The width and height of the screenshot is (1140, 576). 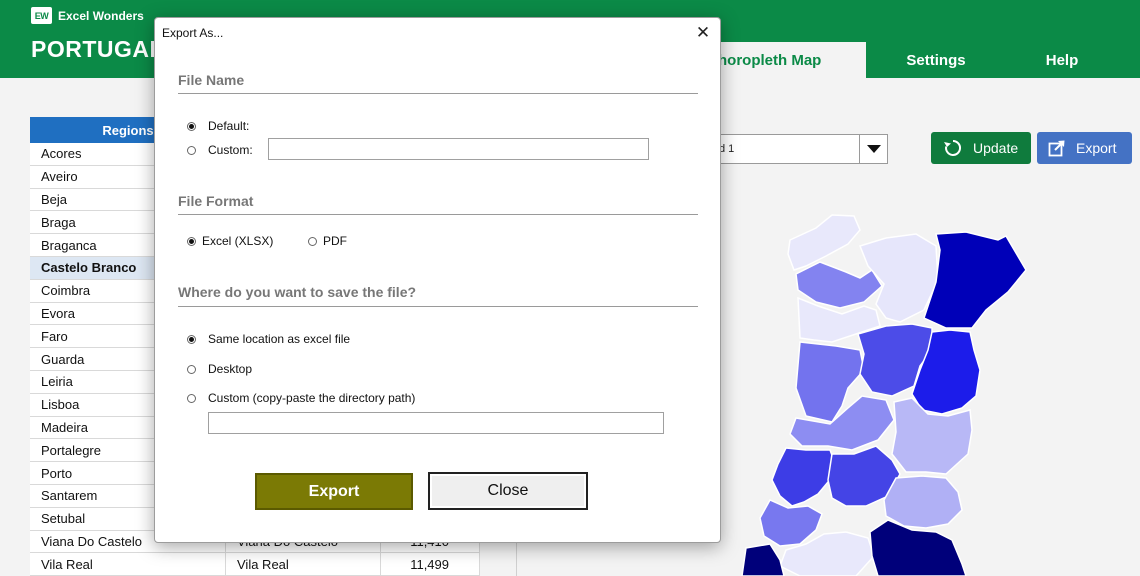 I want to click on file-name-custom-label: Custom:, so click(x=230, y=150).